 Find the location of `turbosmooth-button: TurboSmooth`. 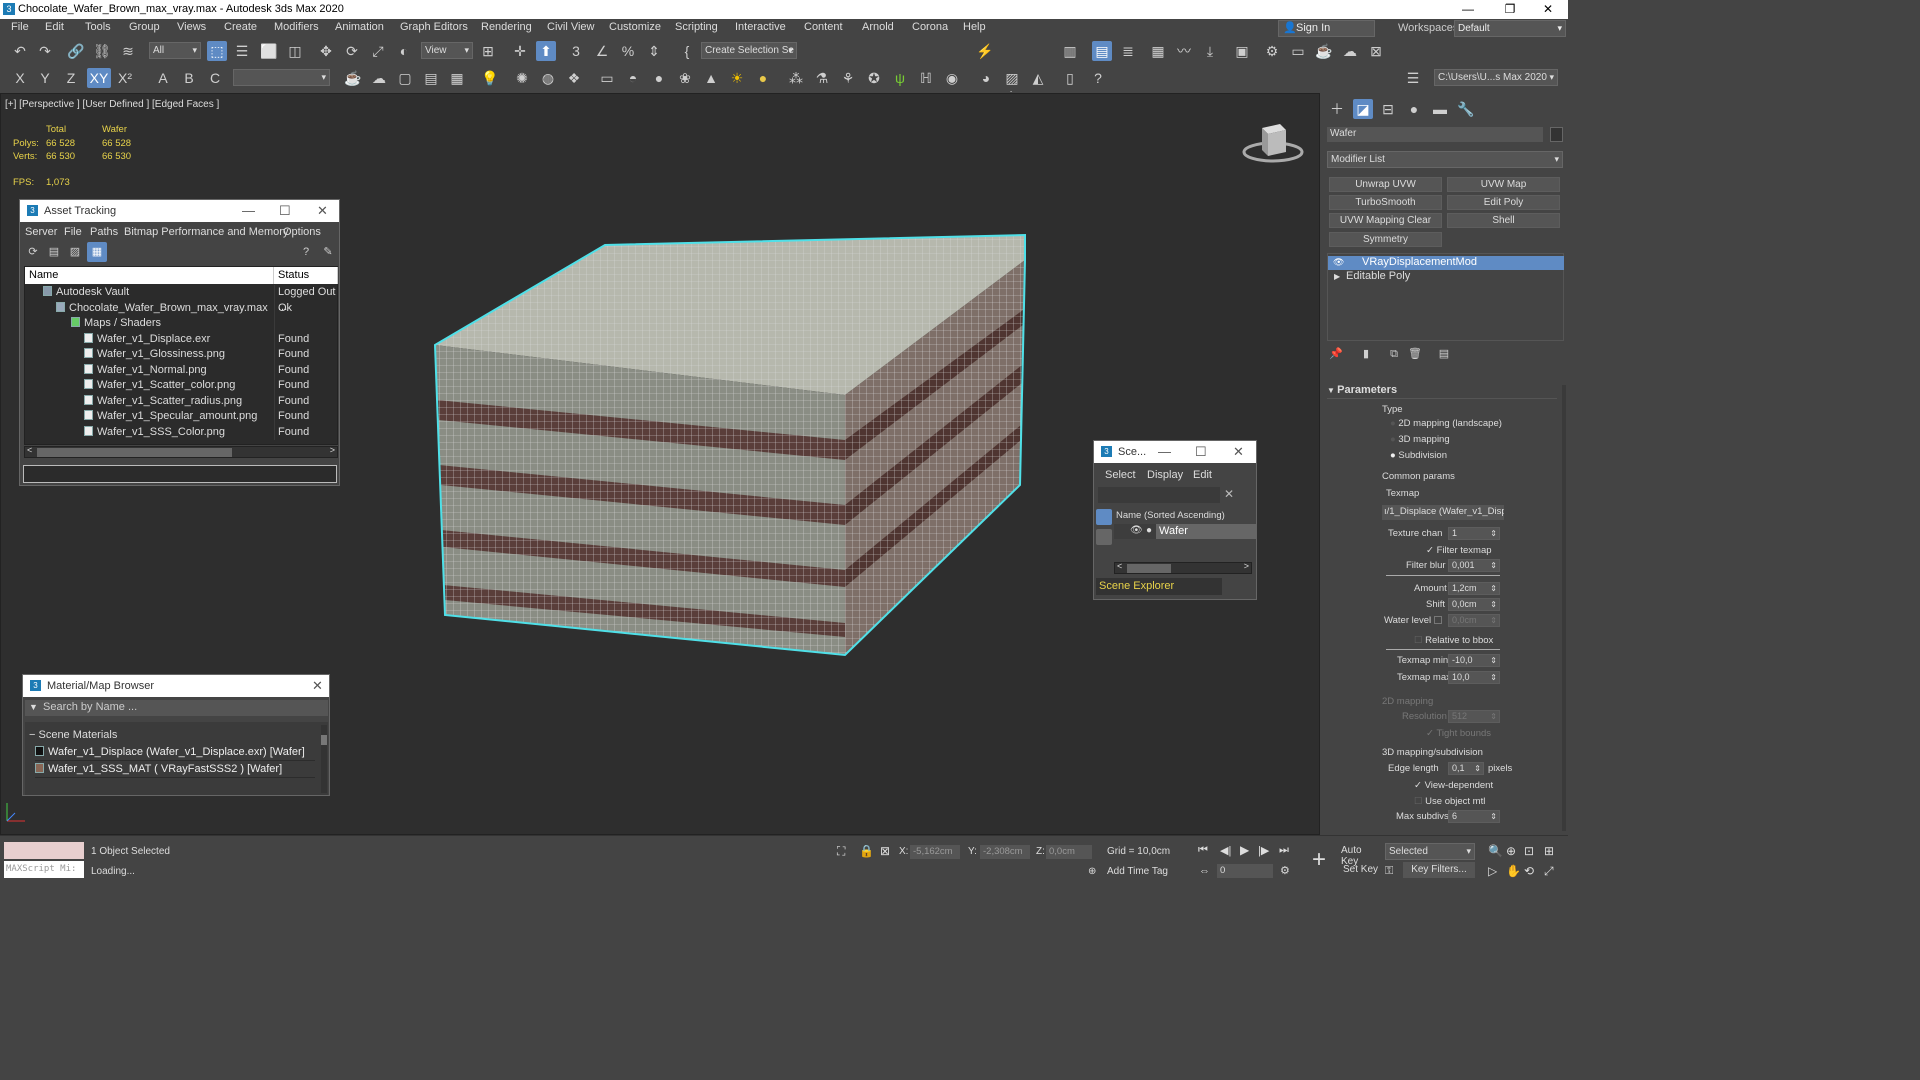

turbosmooth-button: TurboSmooth is located at coordinates (1385, 202).